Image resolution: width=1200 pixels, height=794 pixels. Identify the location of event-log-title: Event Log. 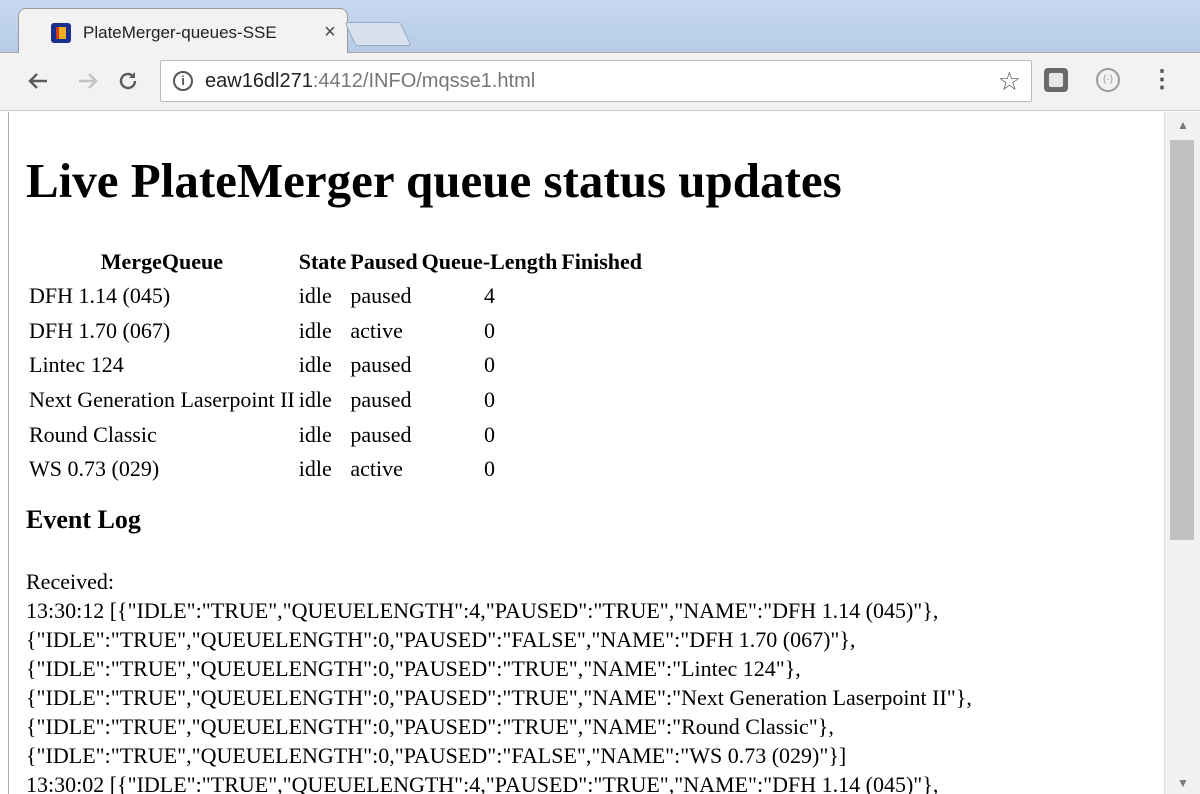
(83, 519).